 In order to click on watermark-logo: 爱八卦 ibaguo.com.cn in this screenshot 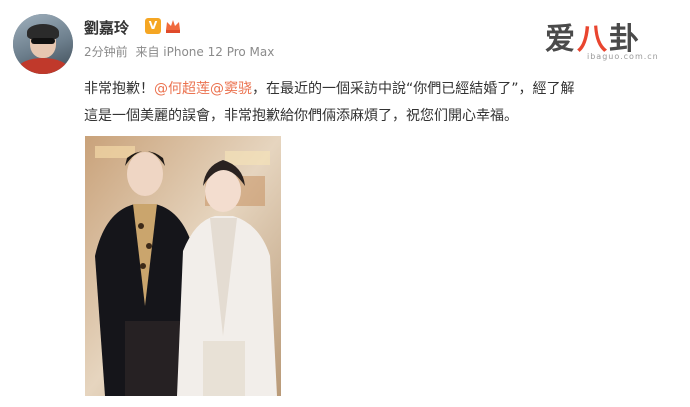, I will do `click(610, 40)`.